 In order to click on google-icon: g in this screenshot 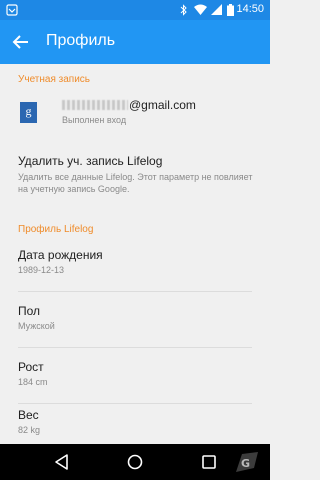, I will do `click(28, 112)`.